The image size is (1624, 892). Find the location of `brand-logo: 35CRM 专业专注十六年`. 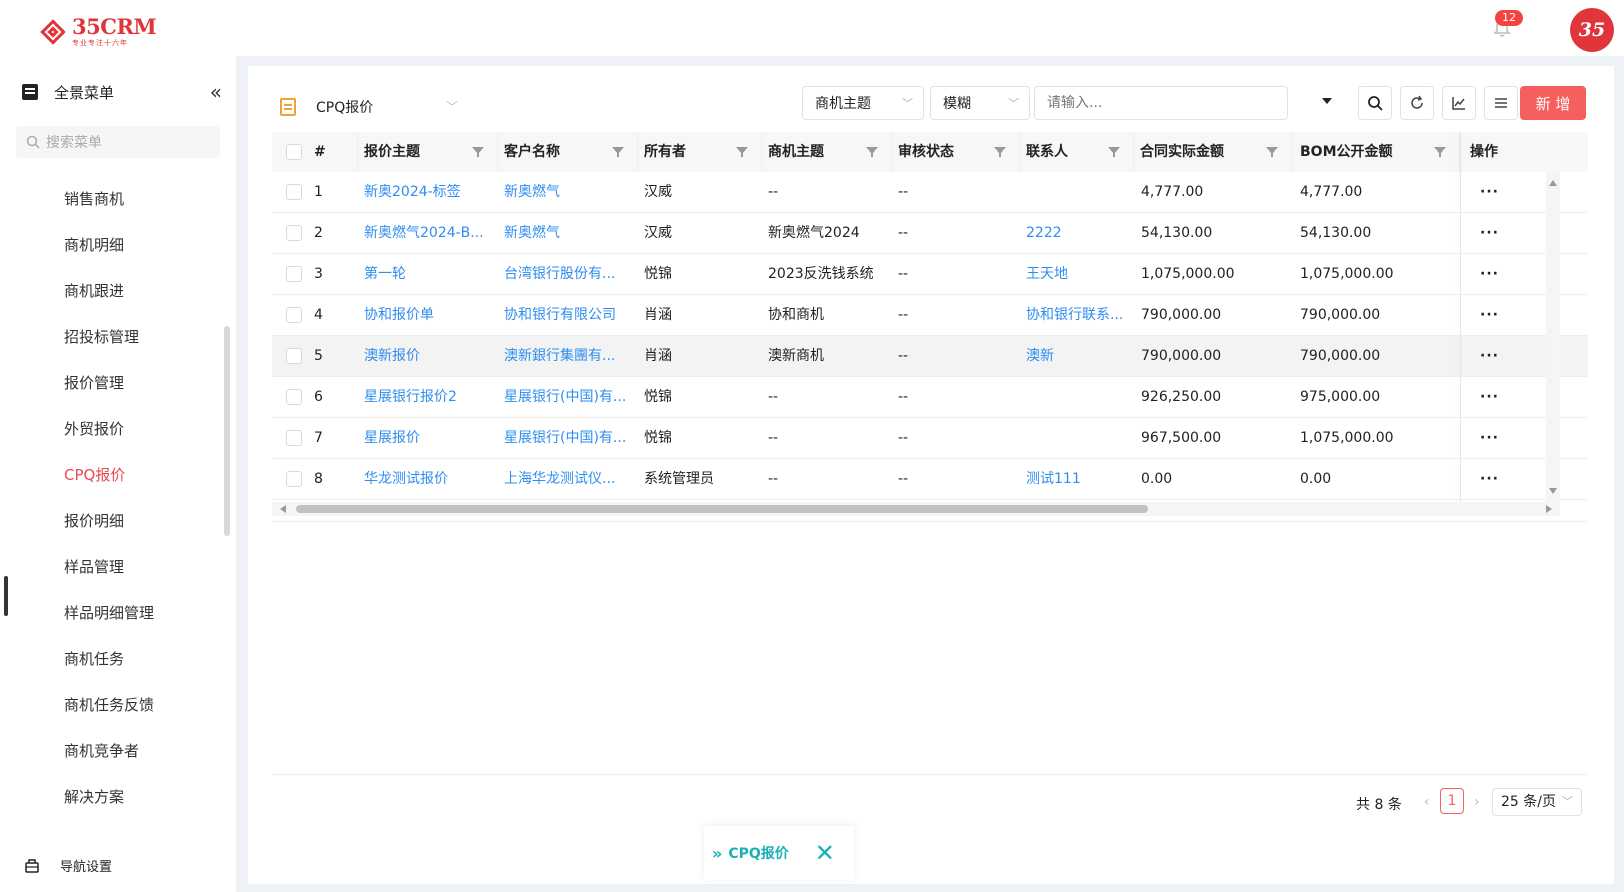

brand-logo: 35CRM 专业专注十六年 is located at coordinates (97, 31).